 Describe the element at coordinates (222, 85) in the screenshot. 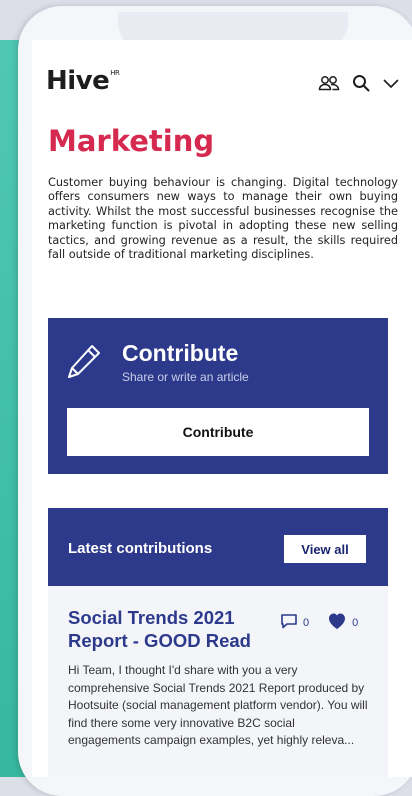

I see `app-header: HiveHR` at that location.